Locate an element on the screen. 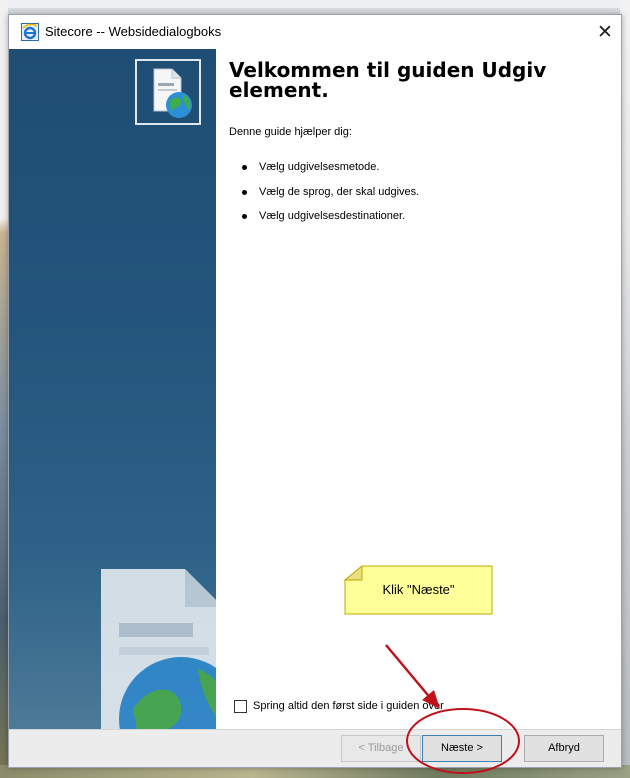 Image resolution: width=630 pixels, height=778 pixels. ie-icon is located at coordinates (30, 32).